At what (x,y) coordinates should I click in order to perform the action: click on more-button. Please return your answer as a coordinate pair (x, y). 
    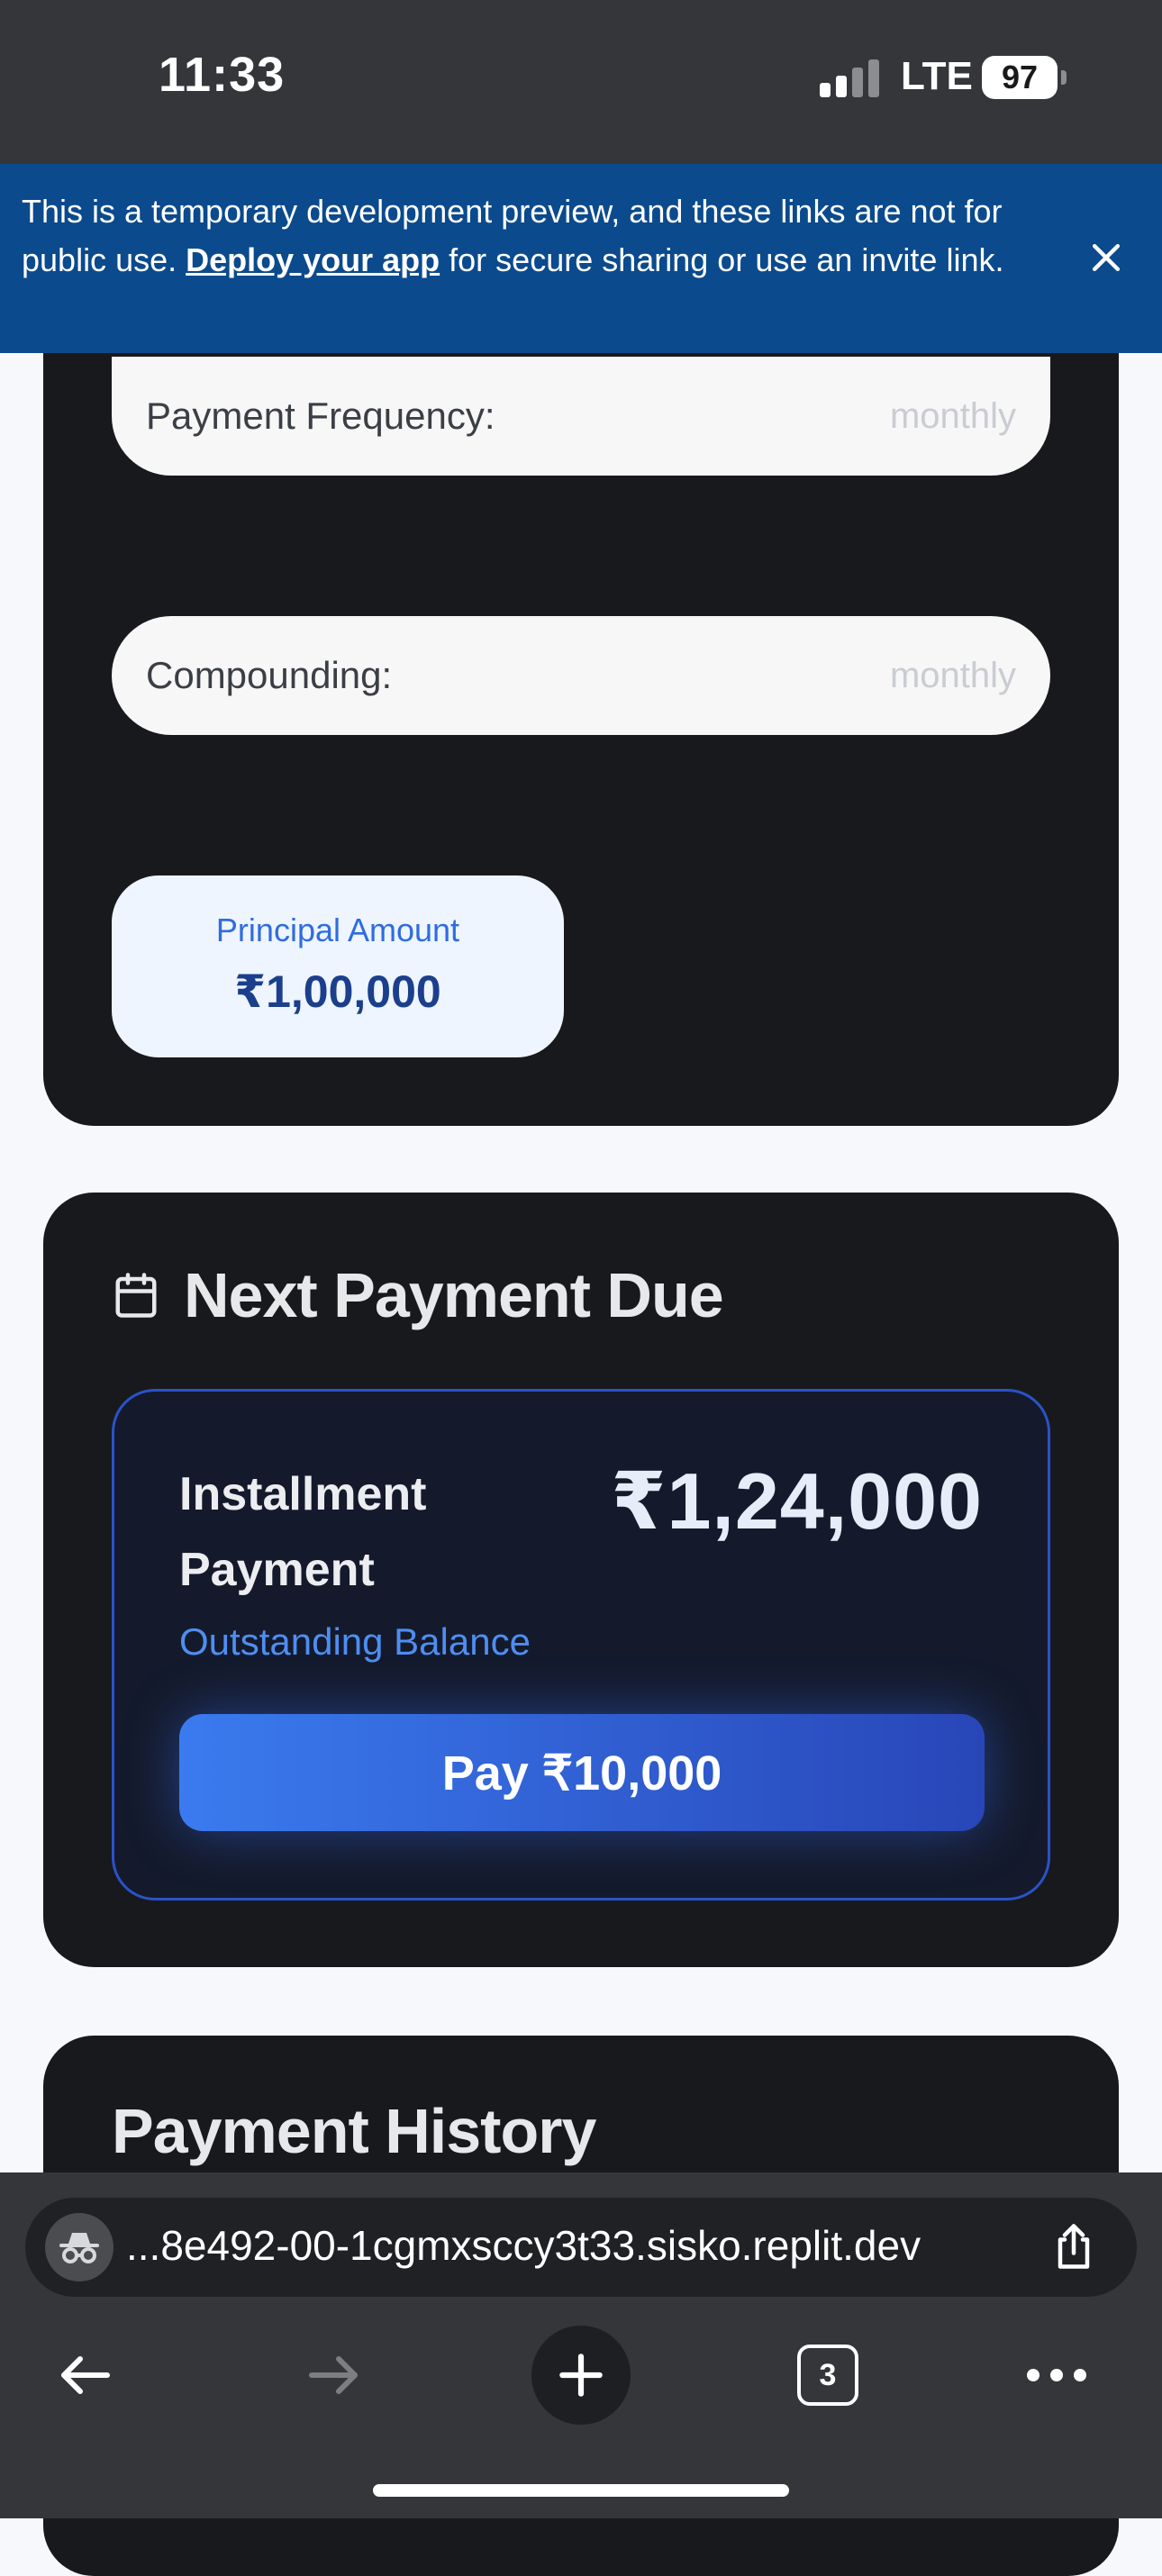
    Looking at the image, I should click on (1056, 2375).